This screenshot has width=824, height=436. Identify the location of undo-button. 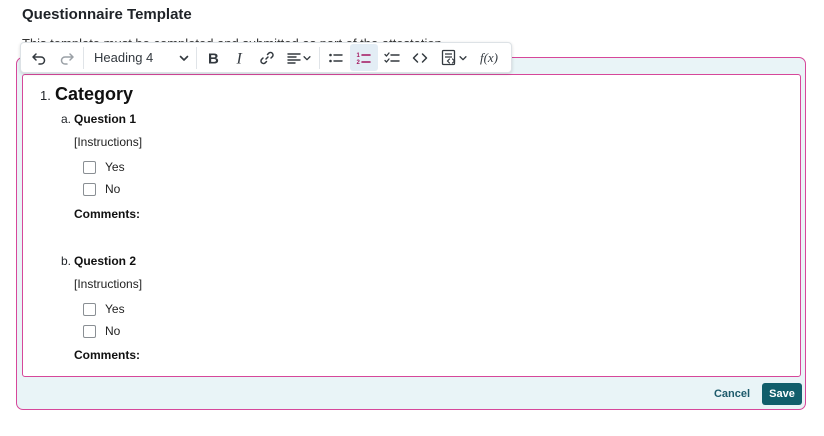
(39, 57).